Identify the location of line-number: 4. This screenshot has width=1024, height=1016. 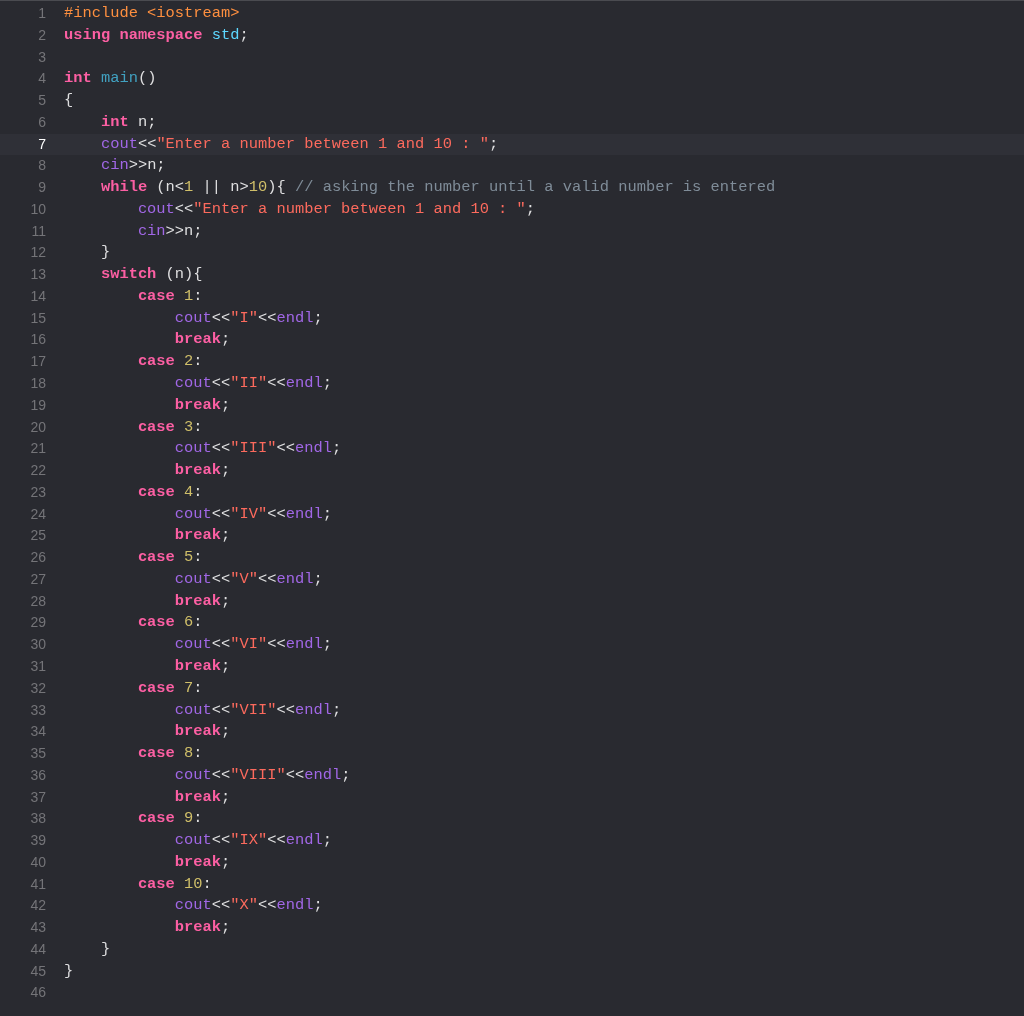
(41, 79).